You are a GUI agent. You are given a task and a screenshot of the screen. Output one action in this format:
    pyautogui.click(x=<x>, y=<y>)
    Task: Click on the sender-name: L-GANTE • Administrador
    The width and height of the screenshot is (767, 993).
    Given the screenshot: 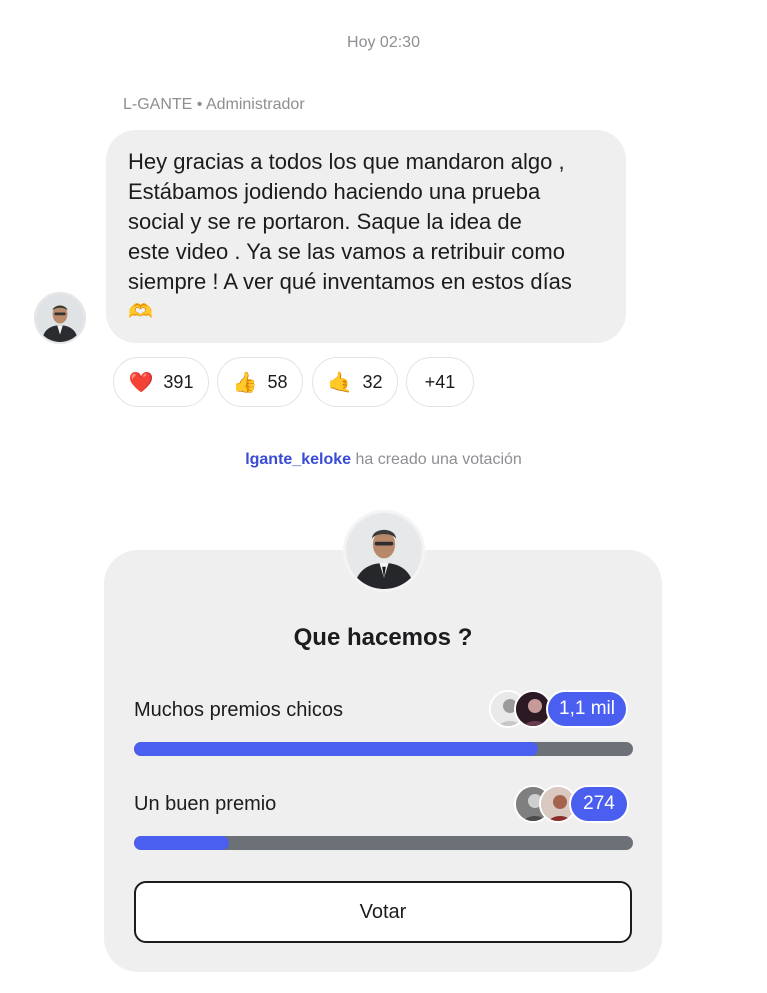 What is the action you would take?
    pyautogui.click(x=214, y=104)
    